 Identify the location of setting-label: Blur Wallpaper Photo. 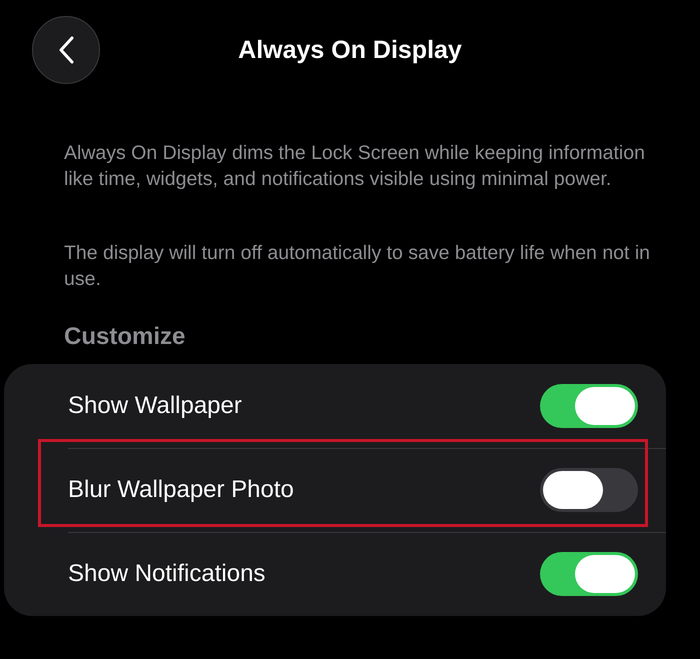
(181, 490).